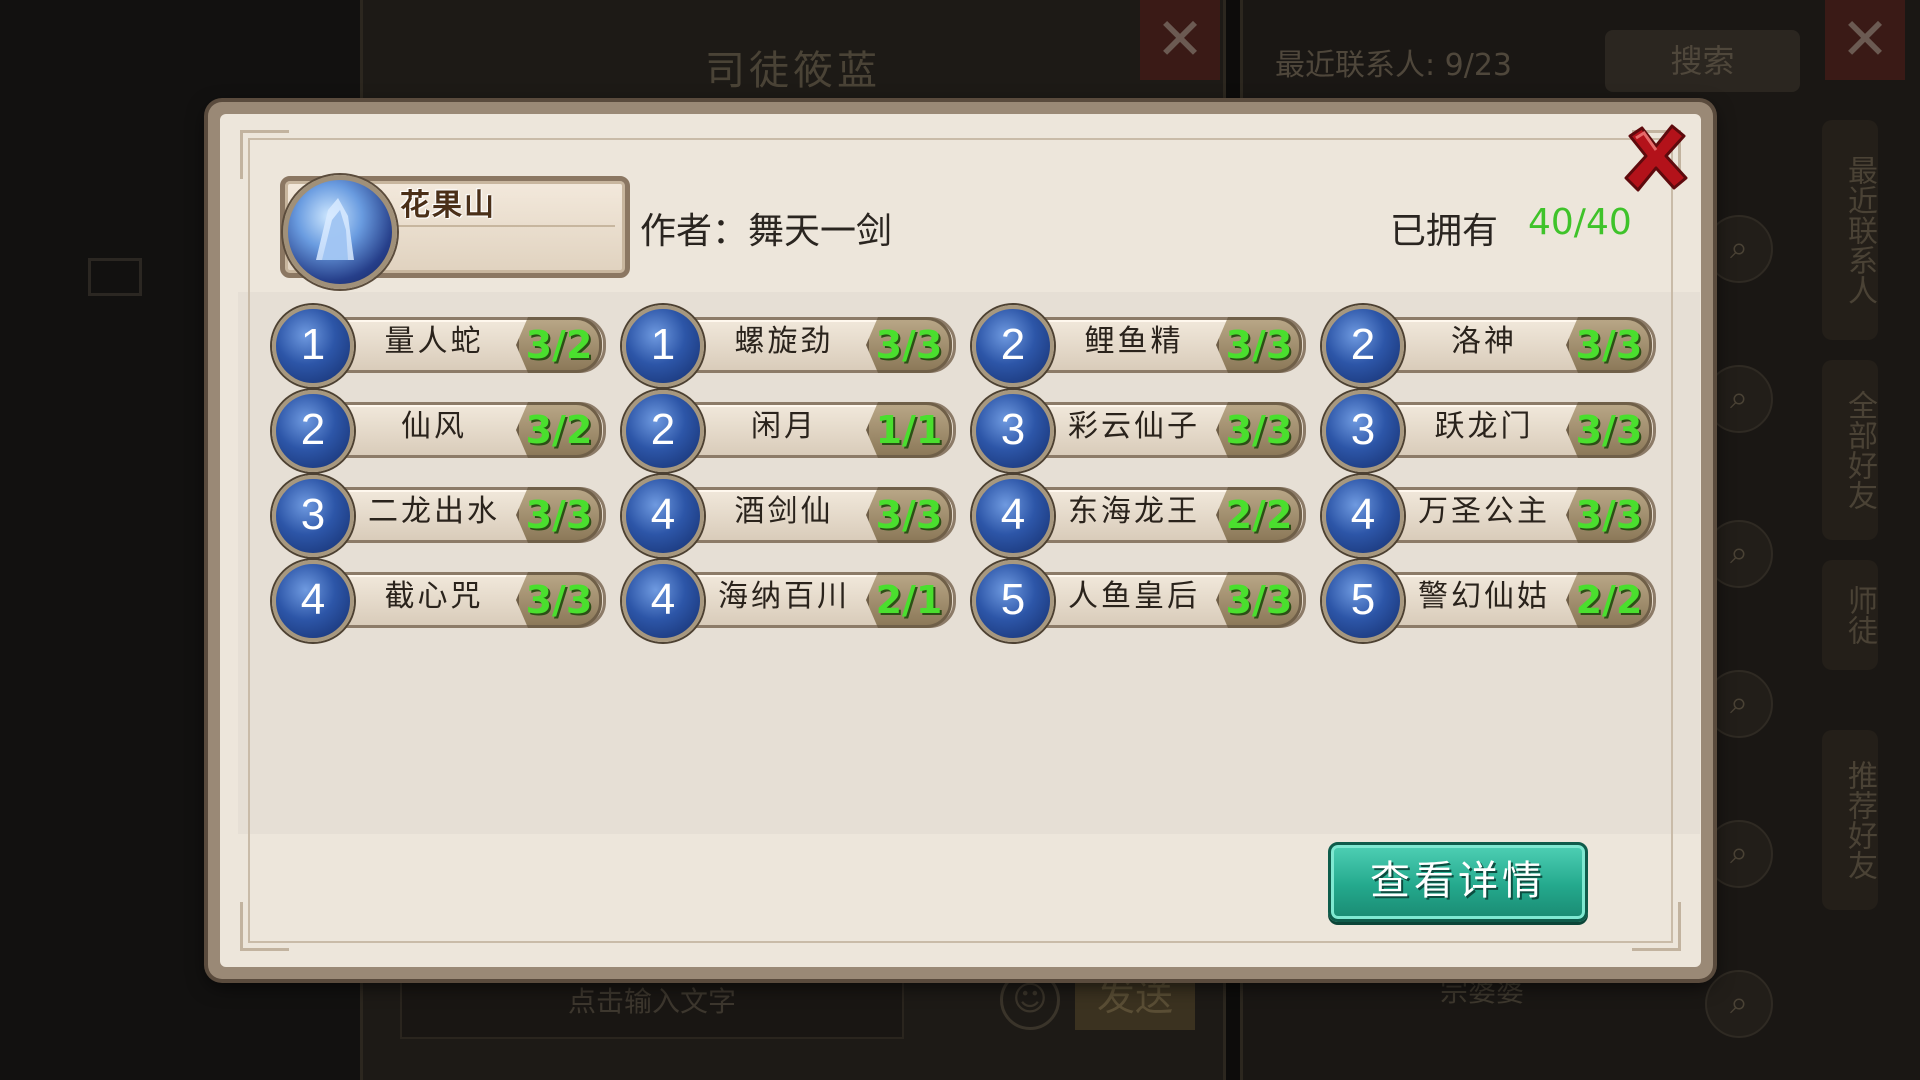 The width and height of the screenshot is (1920, 1080). I want to click on view-details-button: 查看详情, so click(1458, 882).